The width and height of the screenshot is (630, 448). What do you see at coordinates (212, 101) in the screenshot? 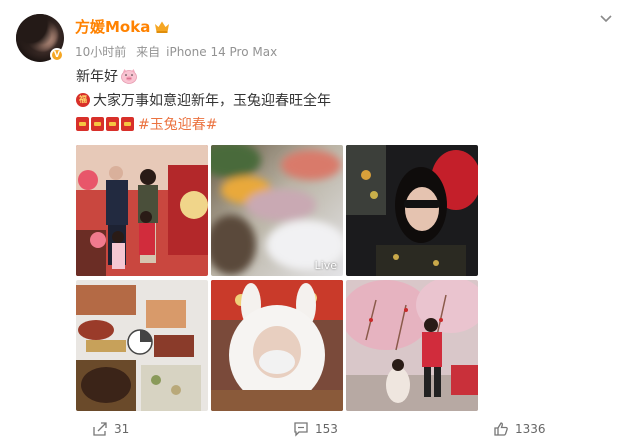
I see `blessing-text: 大家万事如意迎新年，玉兔迎春旺全年` at bounding box center [212, 101].